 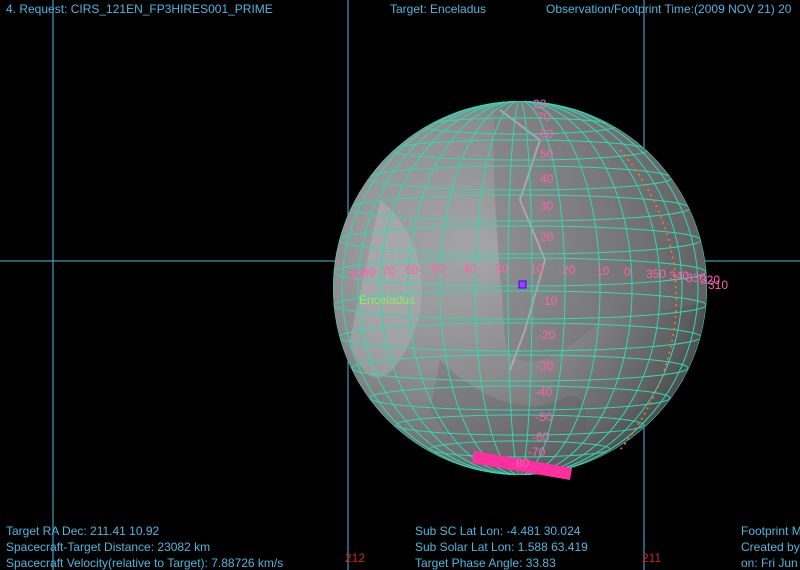 I want to click on lon-label: 40, so click(x=470, y=269).